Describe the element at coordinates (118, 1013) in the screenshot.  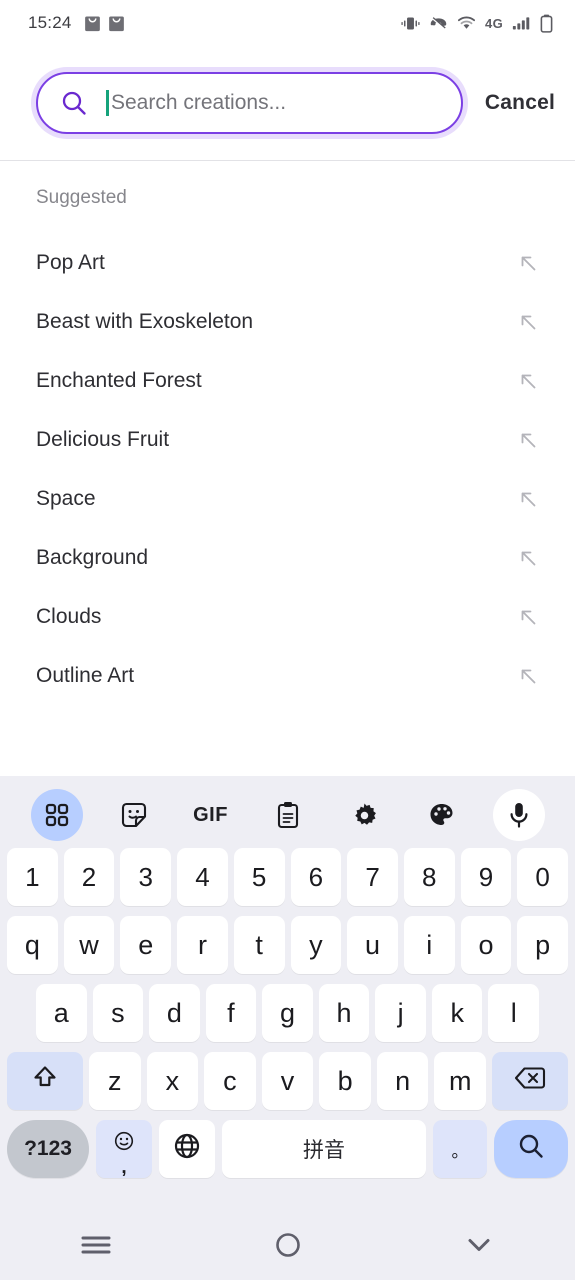
I see `key-s: s` at that location.